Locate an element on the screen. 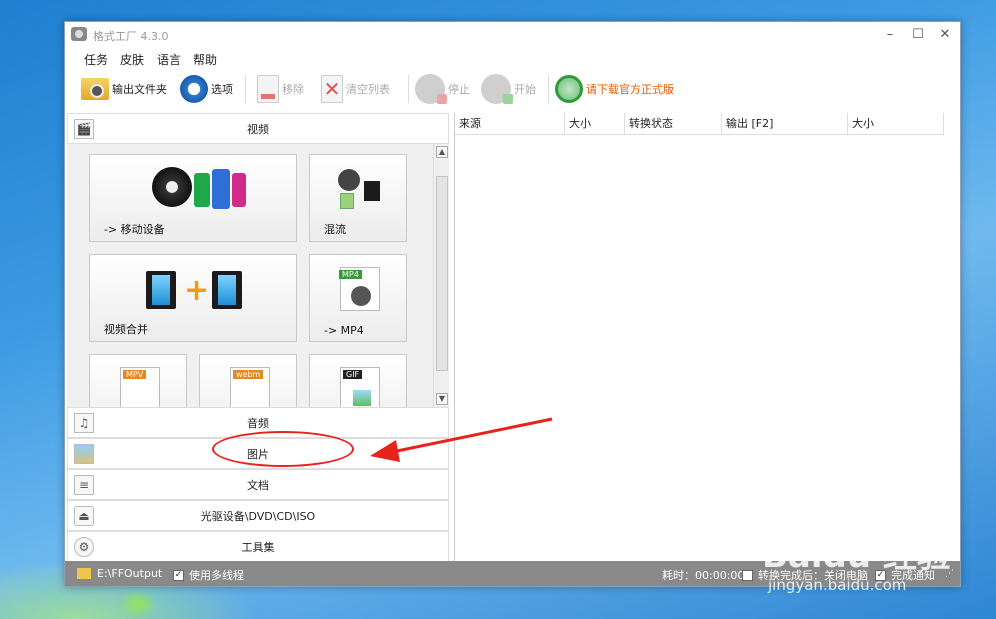 Image resolution: width=996 pixels, height=619 pixels. tile-scrollbar: ▲ ▼ is located at coordinates (441, 275).